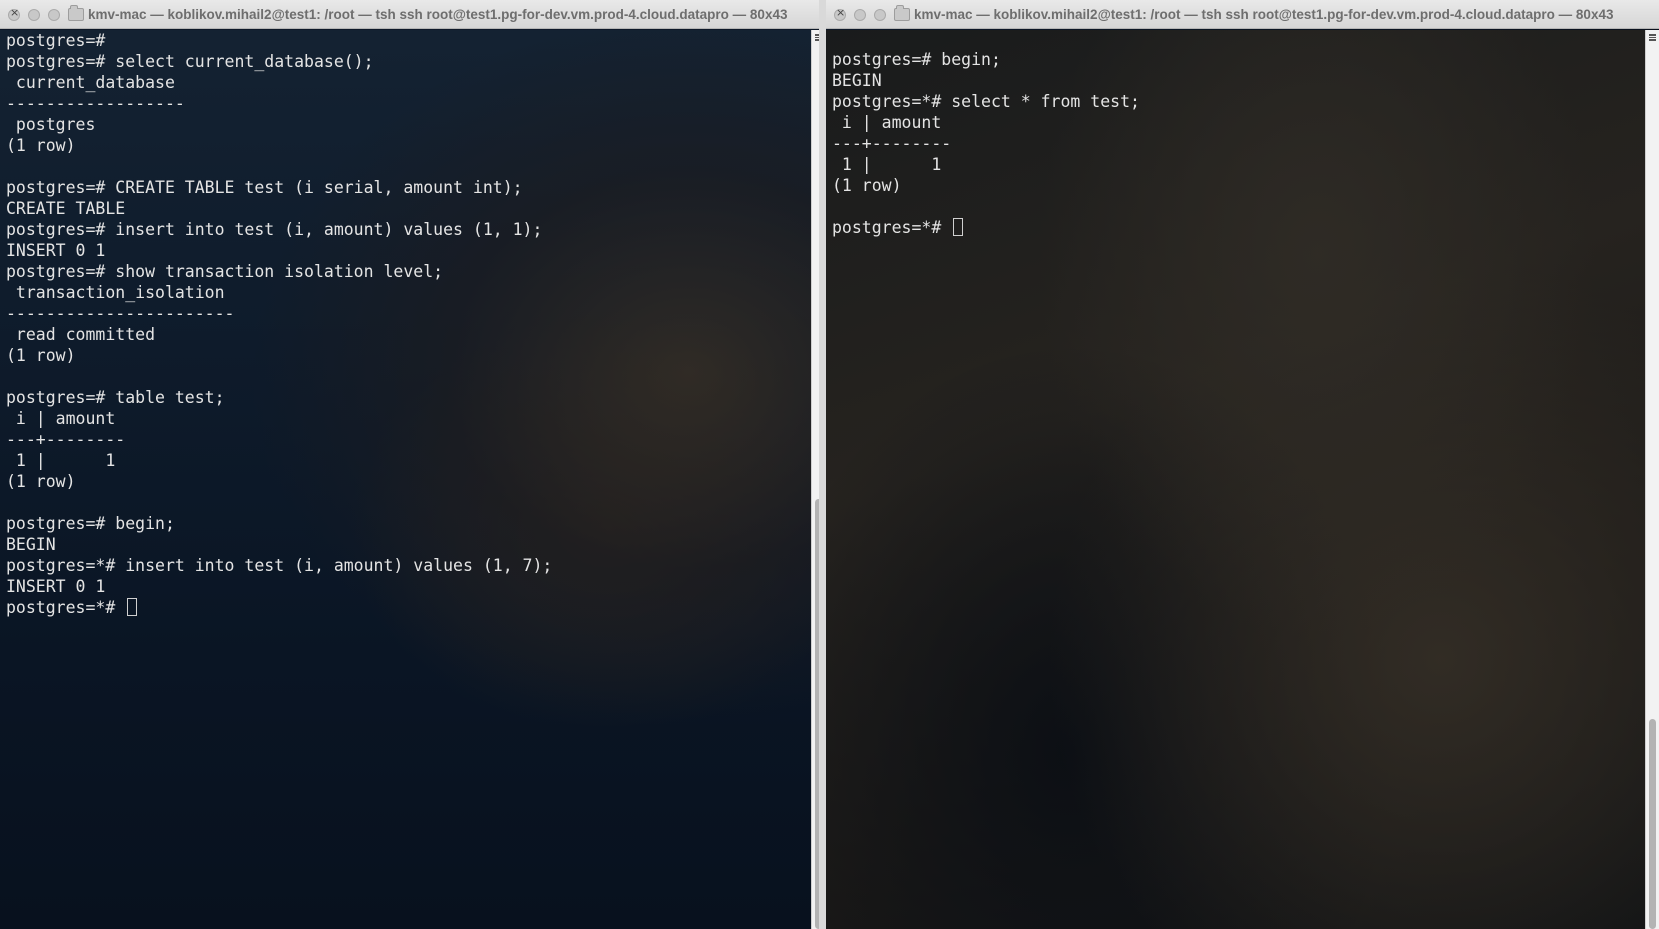 This screenshot has width=1659, height=929. Describe the element at coordinates (51, 124) in the screenshot. I see `terminal-line: postgres` at that location.